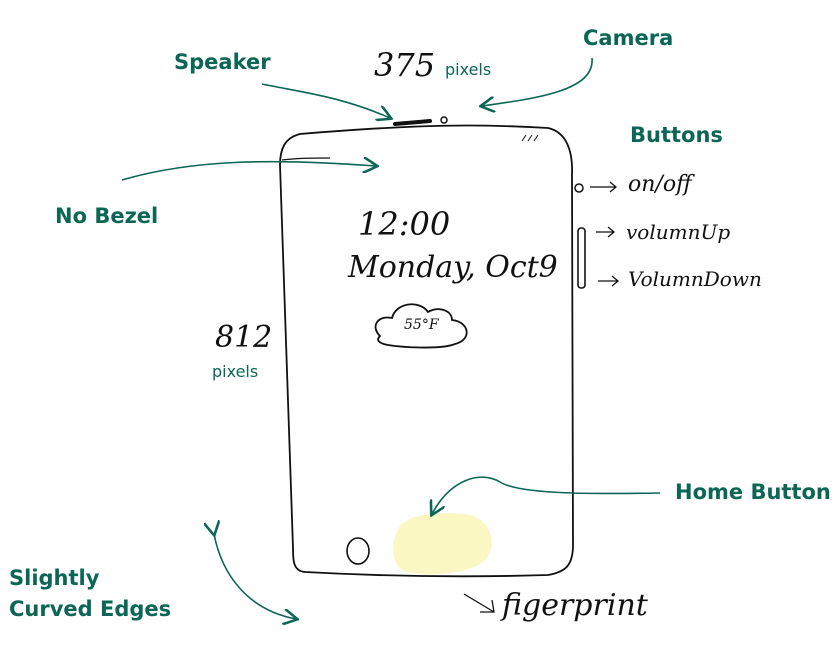 The height and width of the screenshot is (657, 840). What do you see at coordinates (442, 544) in the screenshot?
I see `fingerprint-highlight` at bounding box center [442, 544].